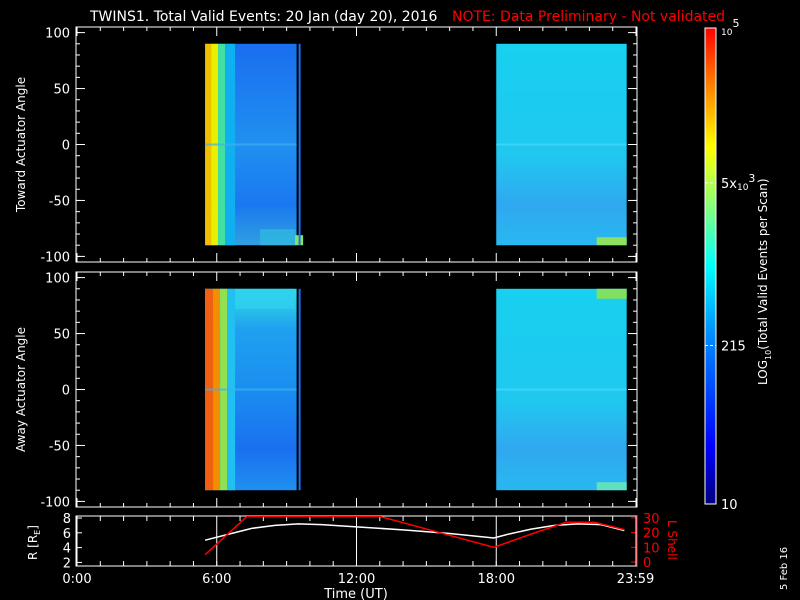  What do you see at coordinates (729, 184) in the screenshot?
I see `tick-prefix: 5x` at bounding box center [729, 184].